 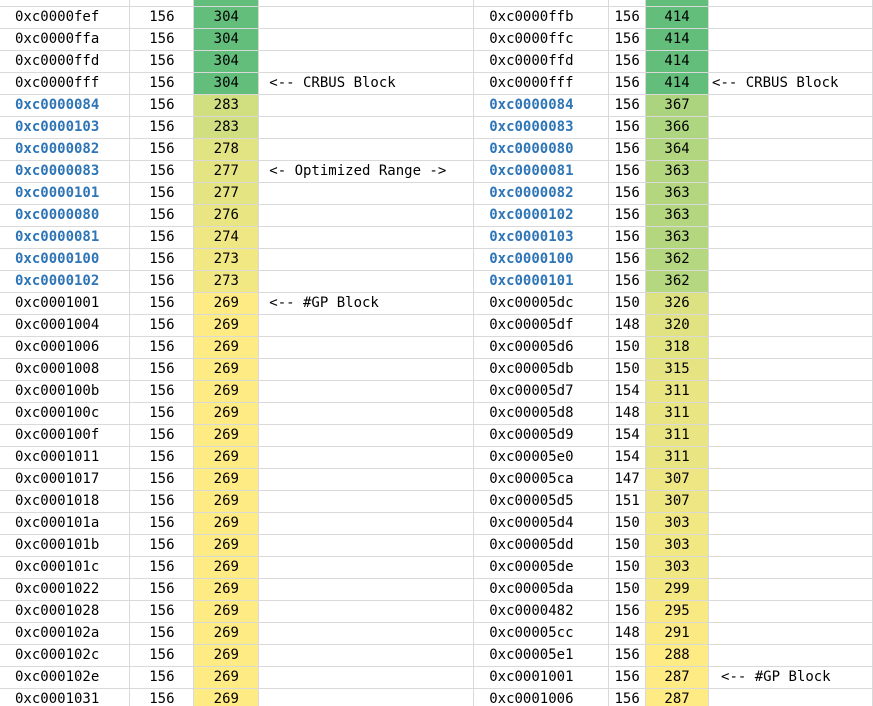 What do you see at coordinates (677, 215) in the screenshot?
I see `right-cycles-cell: 363` at bounding box center [677, 215].